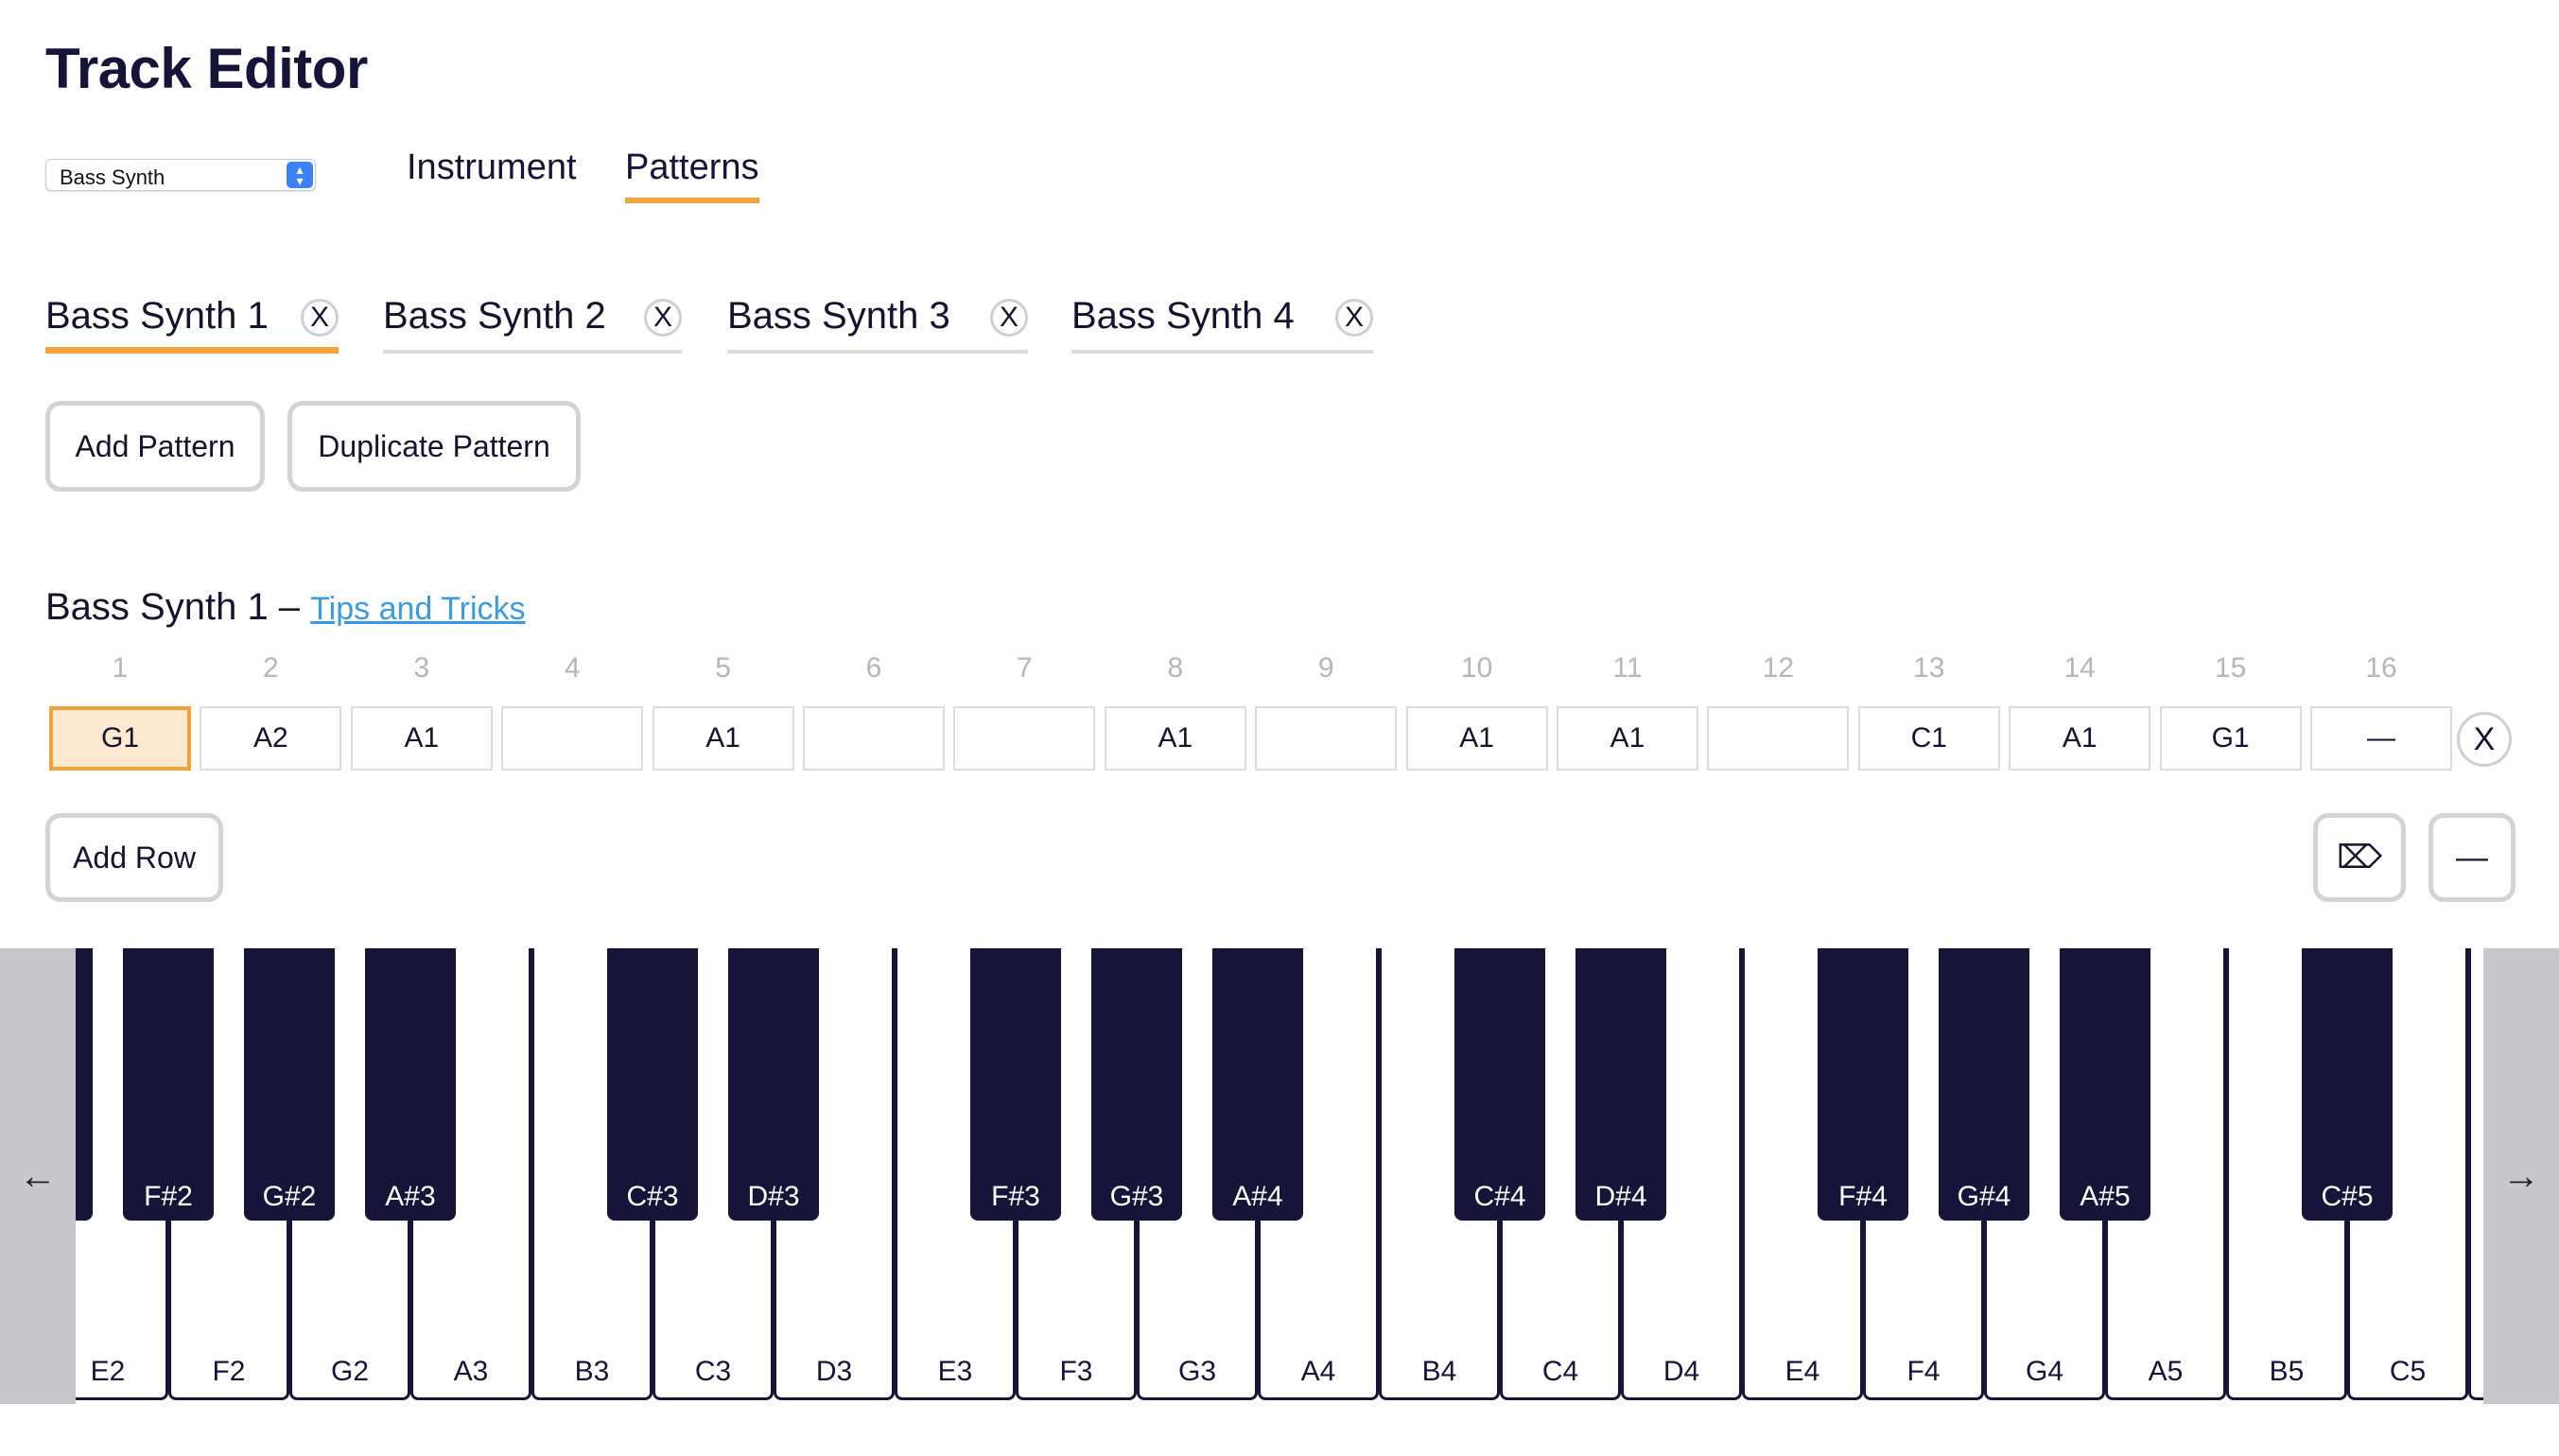  What do you see at coordinates (1136, 1196) in the screenshot?
I see `black-key-label: G#3` at bounding box center [1136, 1196].